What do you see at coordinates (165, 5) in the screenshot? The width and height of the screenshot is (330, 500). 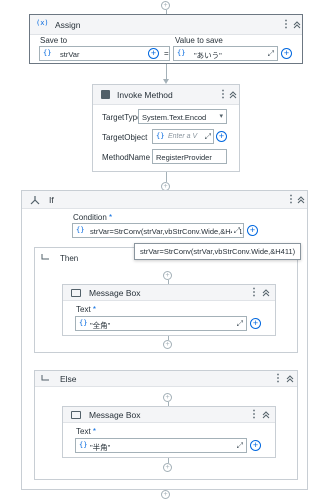 I see `add-activity-top: +` at bounding box center [165, 5].